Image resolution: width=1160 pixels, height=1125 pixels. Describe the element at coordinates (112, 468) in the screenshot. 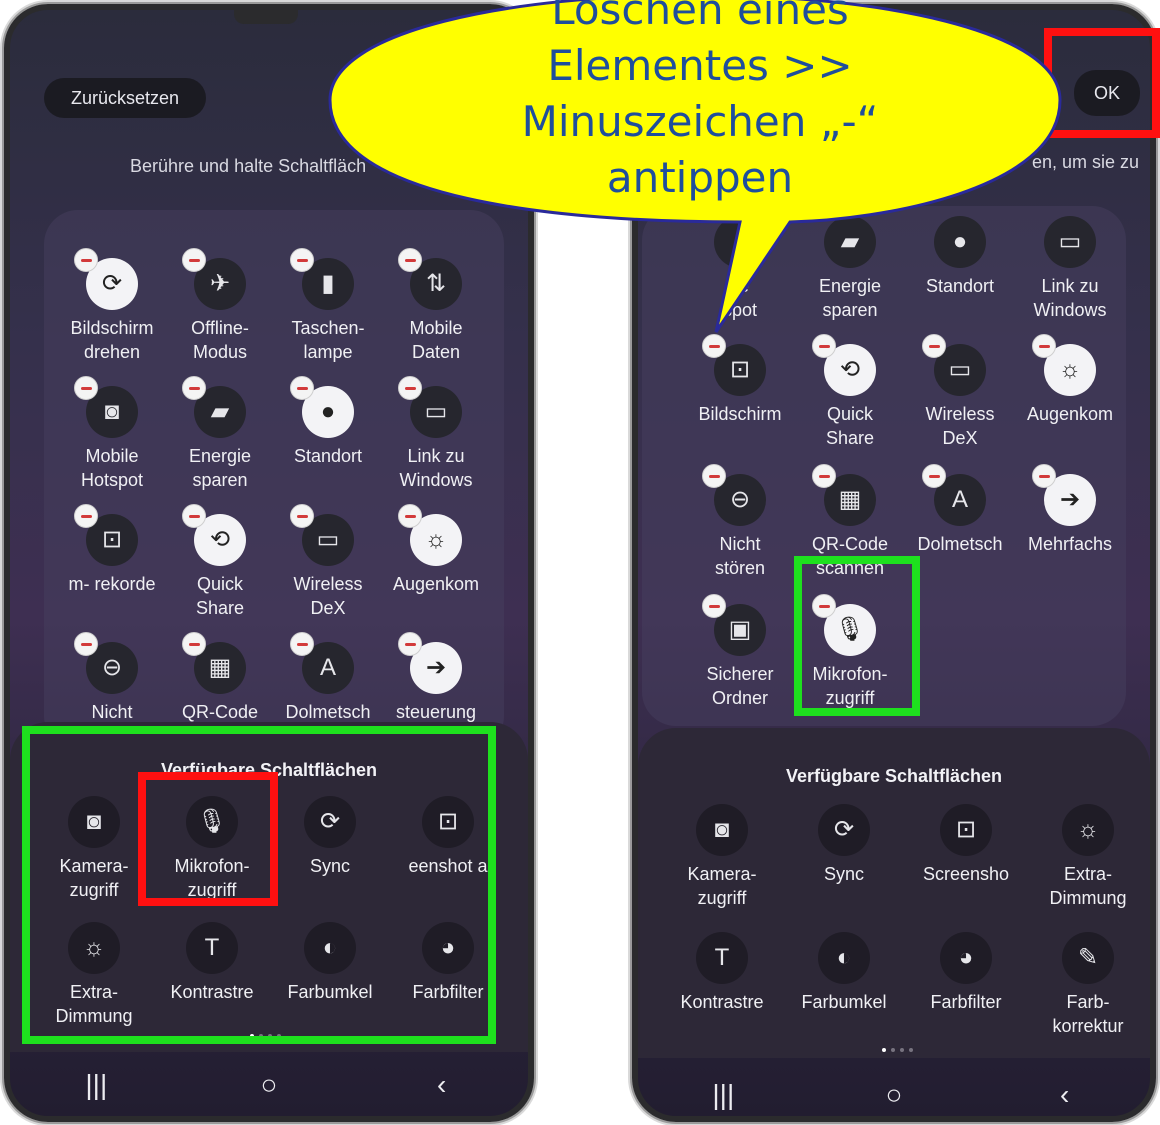

I see `tile-label: Mobile Hotspot` at that location.